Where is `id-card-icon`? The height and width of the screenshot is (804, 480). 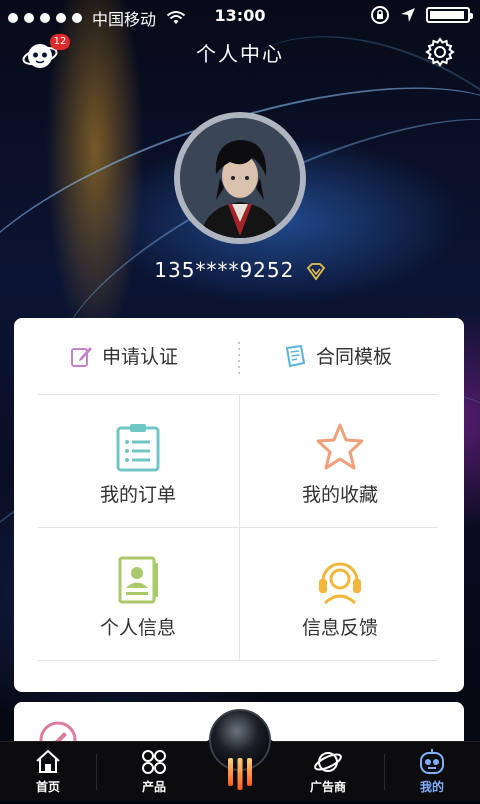
id-card-icon is located at coordinates (138, 580).